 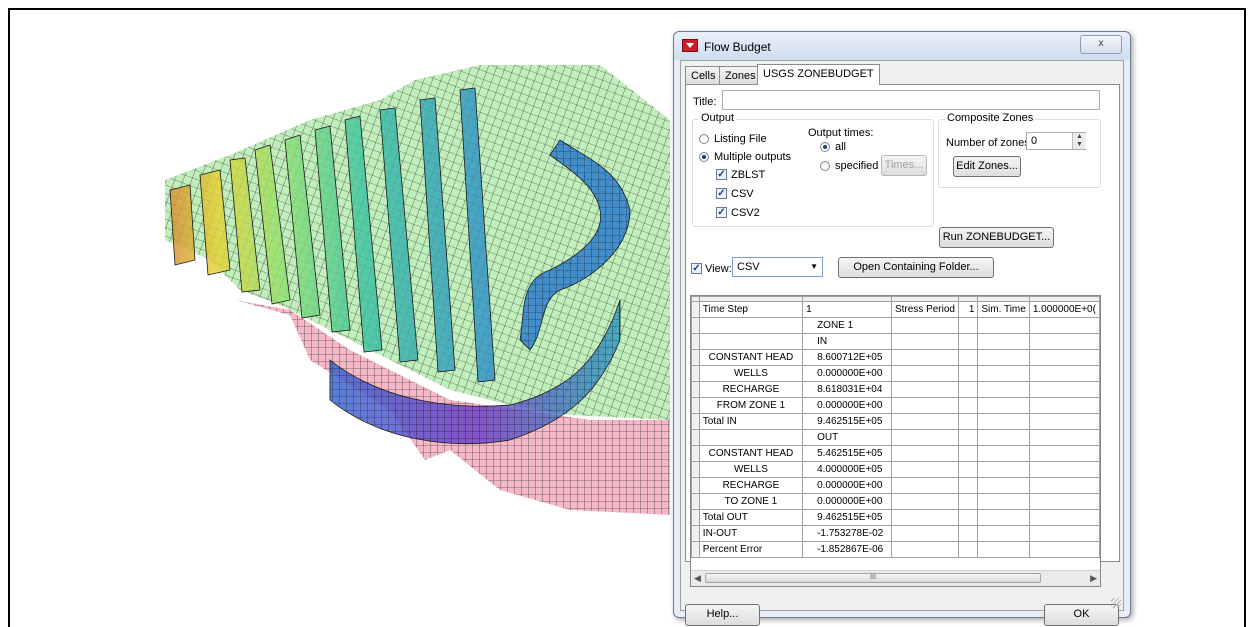 What do you see at coordinates (704, 157) in the screenshot?
I see `multiple-outputs-radio` at bounding box center [704, 157].